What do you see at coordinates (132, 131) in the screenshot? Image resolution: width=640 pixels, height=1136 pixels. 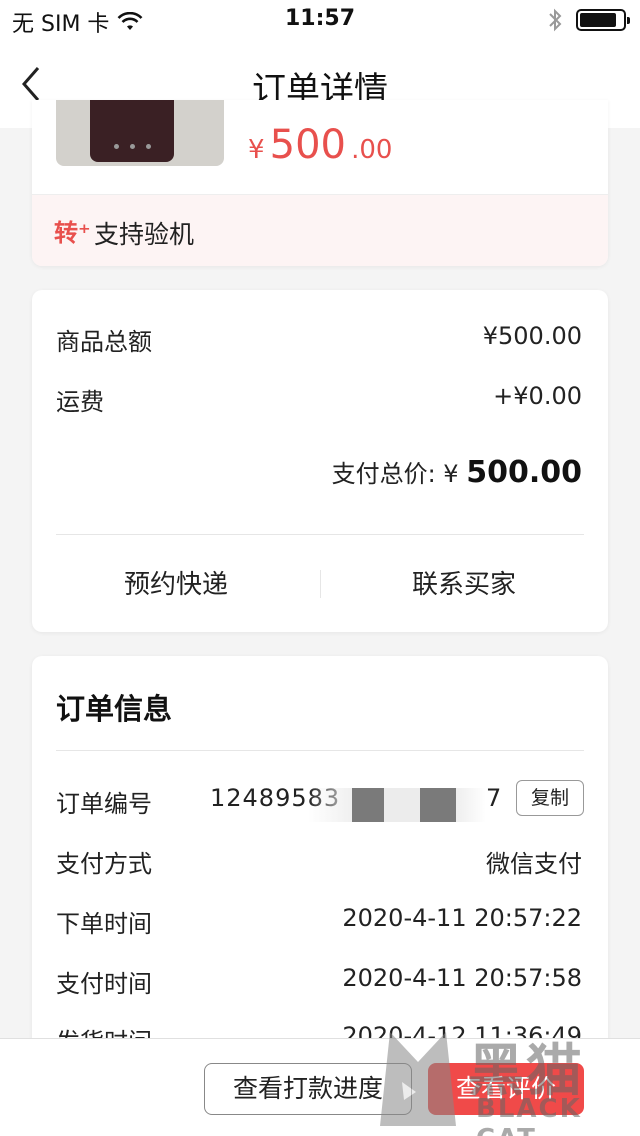 I see `phone-image` at bounding box center [132, 131].